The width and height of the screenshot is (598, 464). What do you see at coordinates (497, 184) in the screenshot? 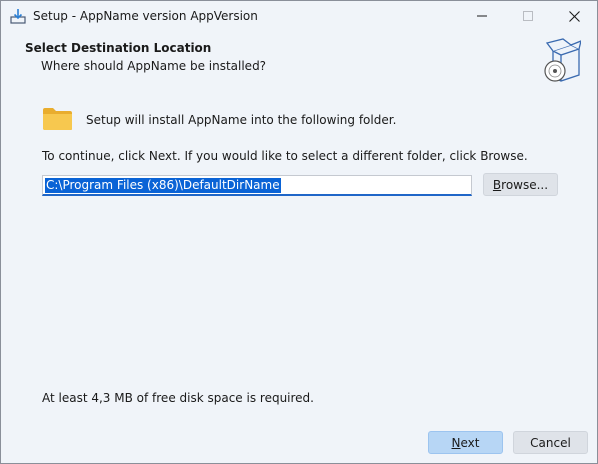
I see `browse-accelerator: B` at bounding box center [497, 184].